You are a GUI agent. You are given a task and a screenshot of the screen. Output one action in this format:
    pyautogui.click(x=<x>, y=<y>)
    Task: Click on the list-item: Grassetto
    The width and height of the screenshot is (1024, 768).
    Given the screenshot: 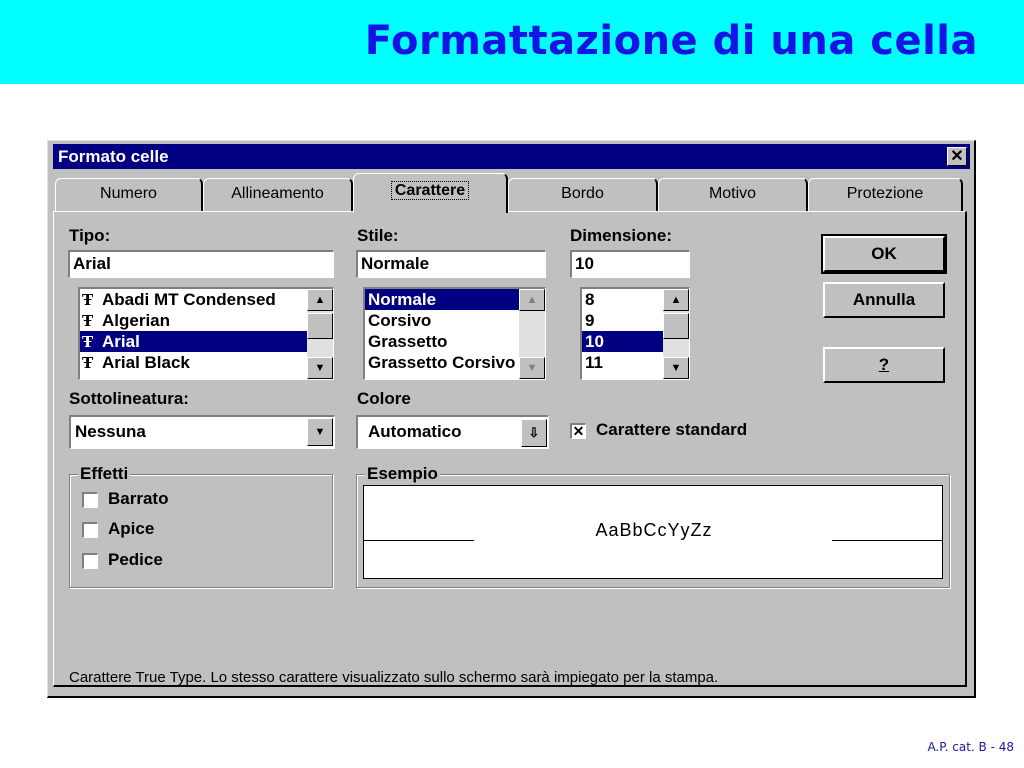 What is the action you would take?
    pyautogui.click(x=455, y=341)
    